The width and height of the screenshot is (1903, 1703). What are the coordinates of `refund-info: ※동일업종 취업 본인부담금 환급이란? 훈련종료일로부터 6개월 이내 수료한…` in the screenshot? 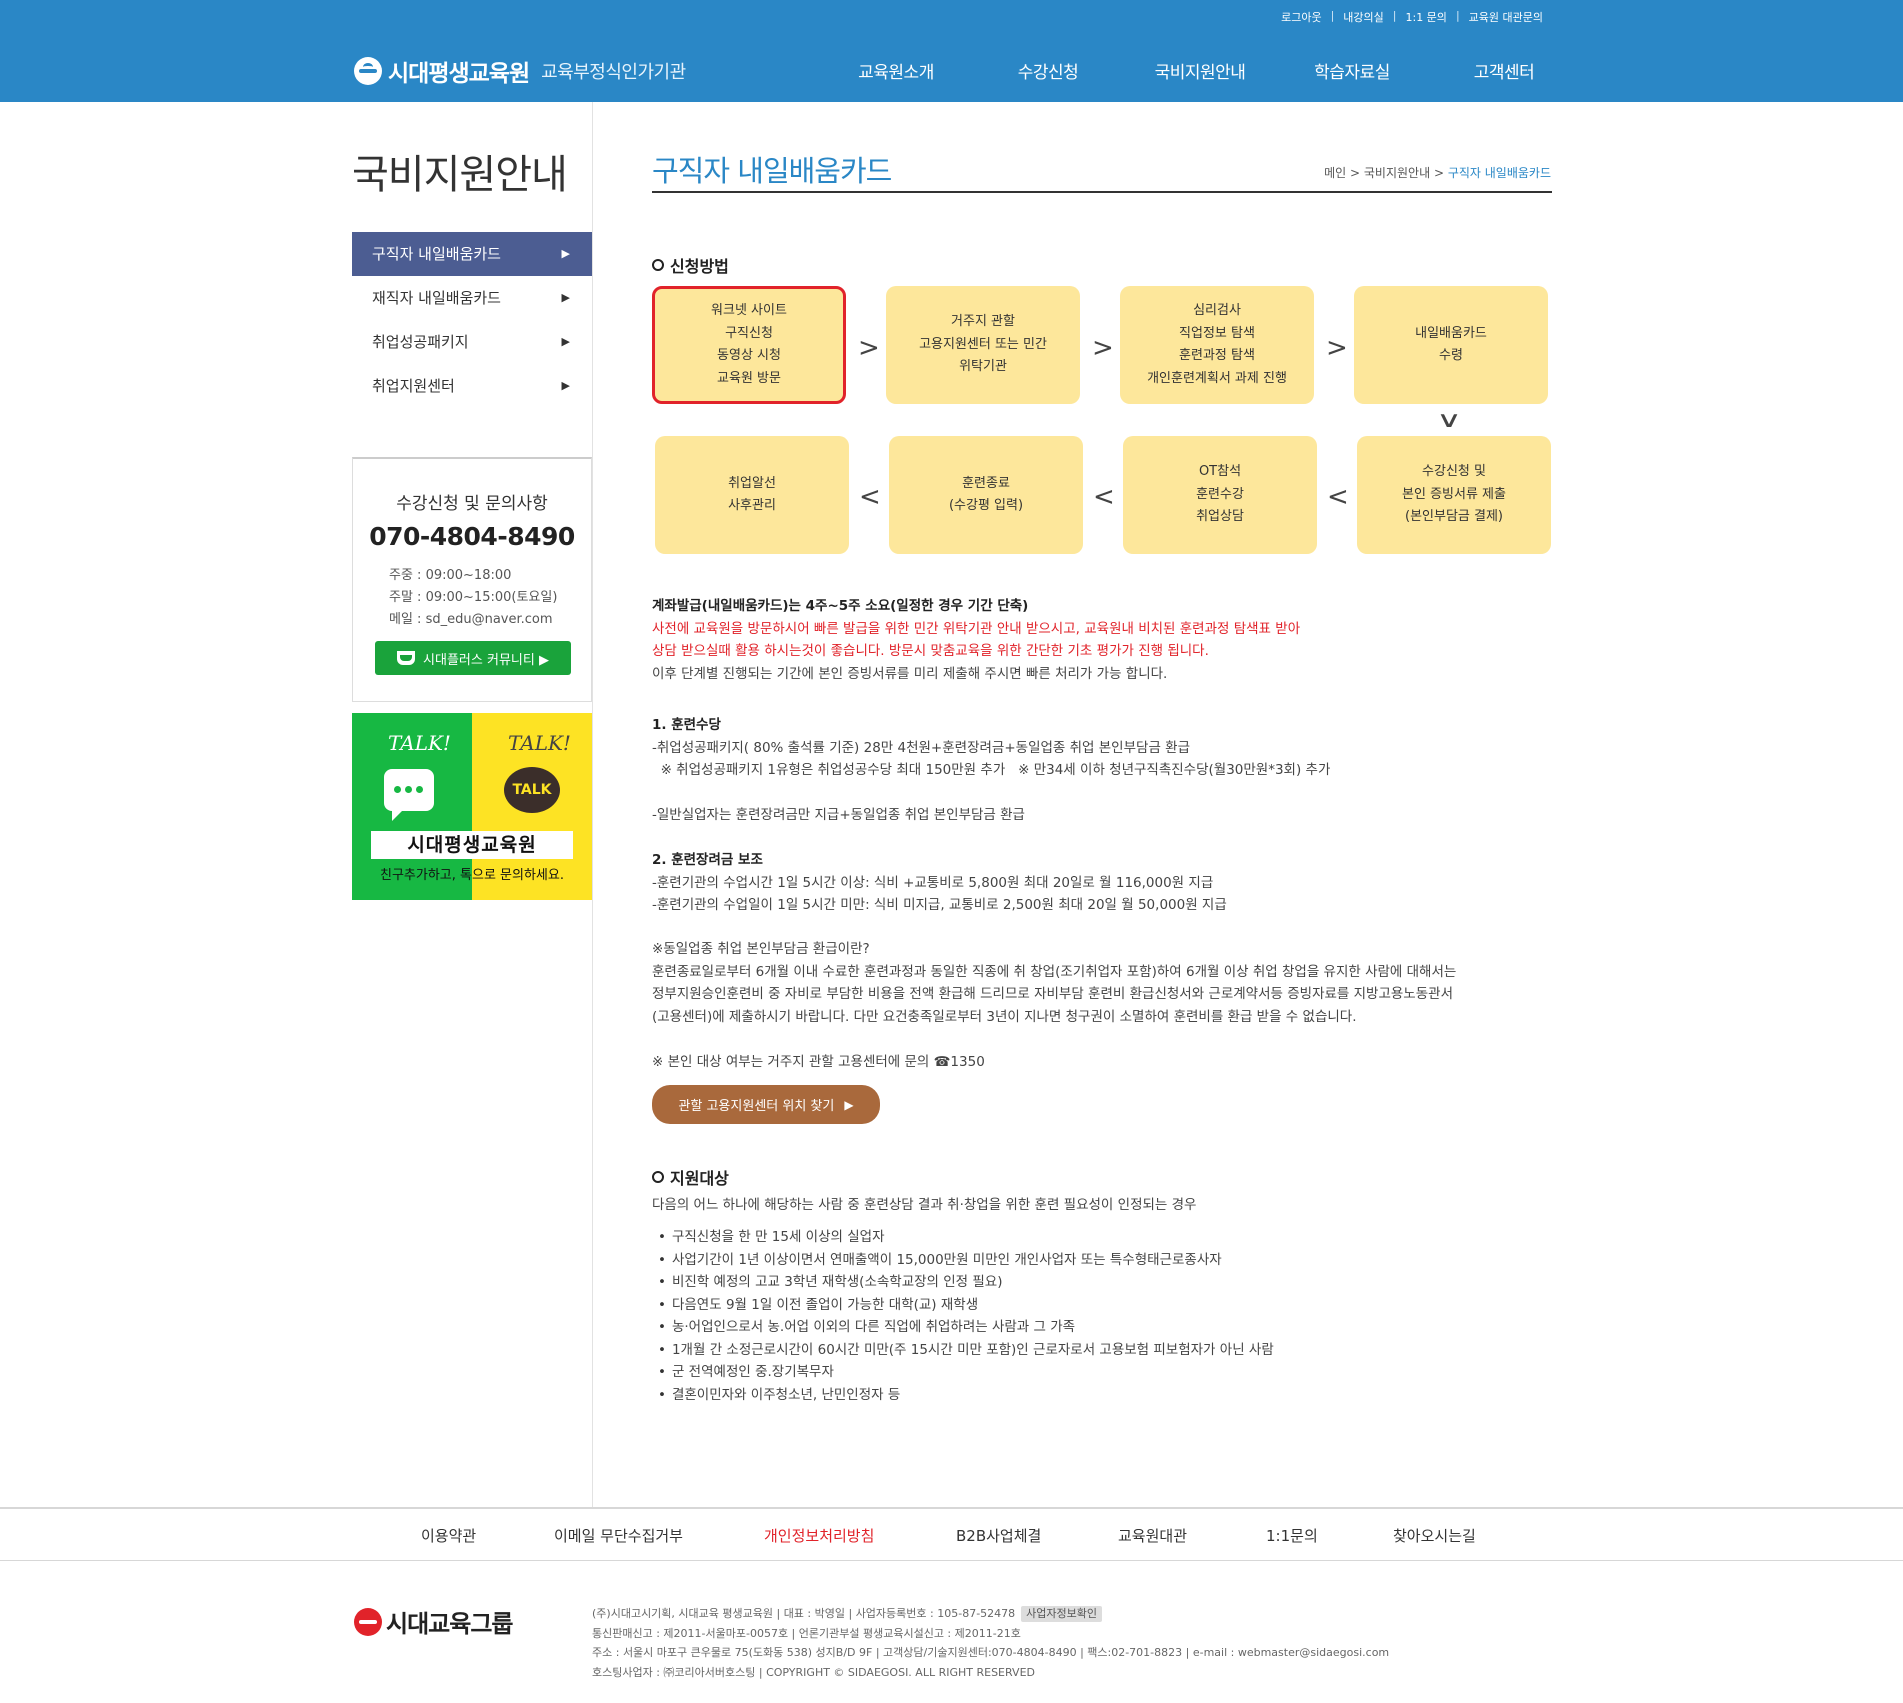 It's located at (1054, 1005).